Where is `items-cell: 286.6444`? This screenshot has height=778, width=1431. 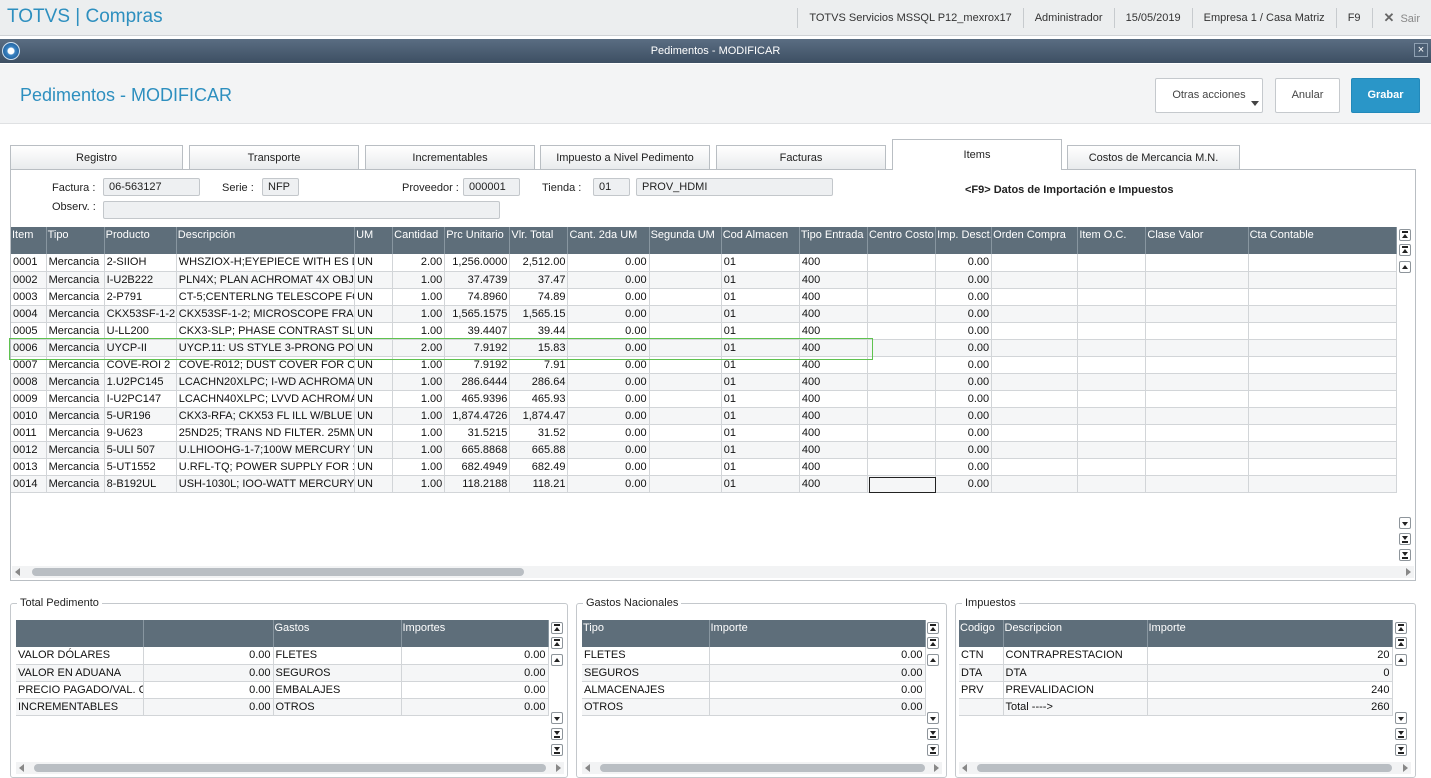
items-cell: 286.6444 is located at coordinates (477, 382).